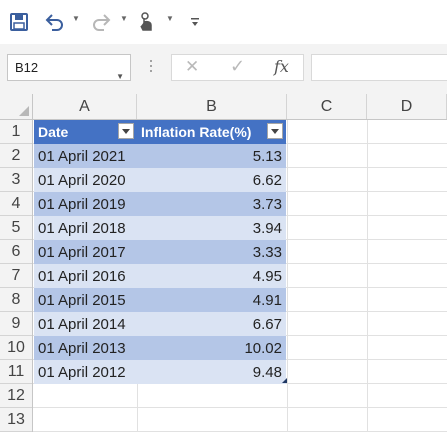 The image size is (447, 432). Describe the element at coordinates (69, 67) in the screenshot. I see `name-box: B12 ▼` at that location.